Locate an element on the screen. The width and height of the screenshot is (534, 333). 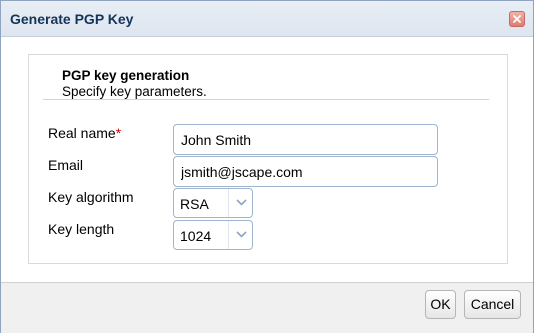
email-label: Email is located at coordinates (66, 165).